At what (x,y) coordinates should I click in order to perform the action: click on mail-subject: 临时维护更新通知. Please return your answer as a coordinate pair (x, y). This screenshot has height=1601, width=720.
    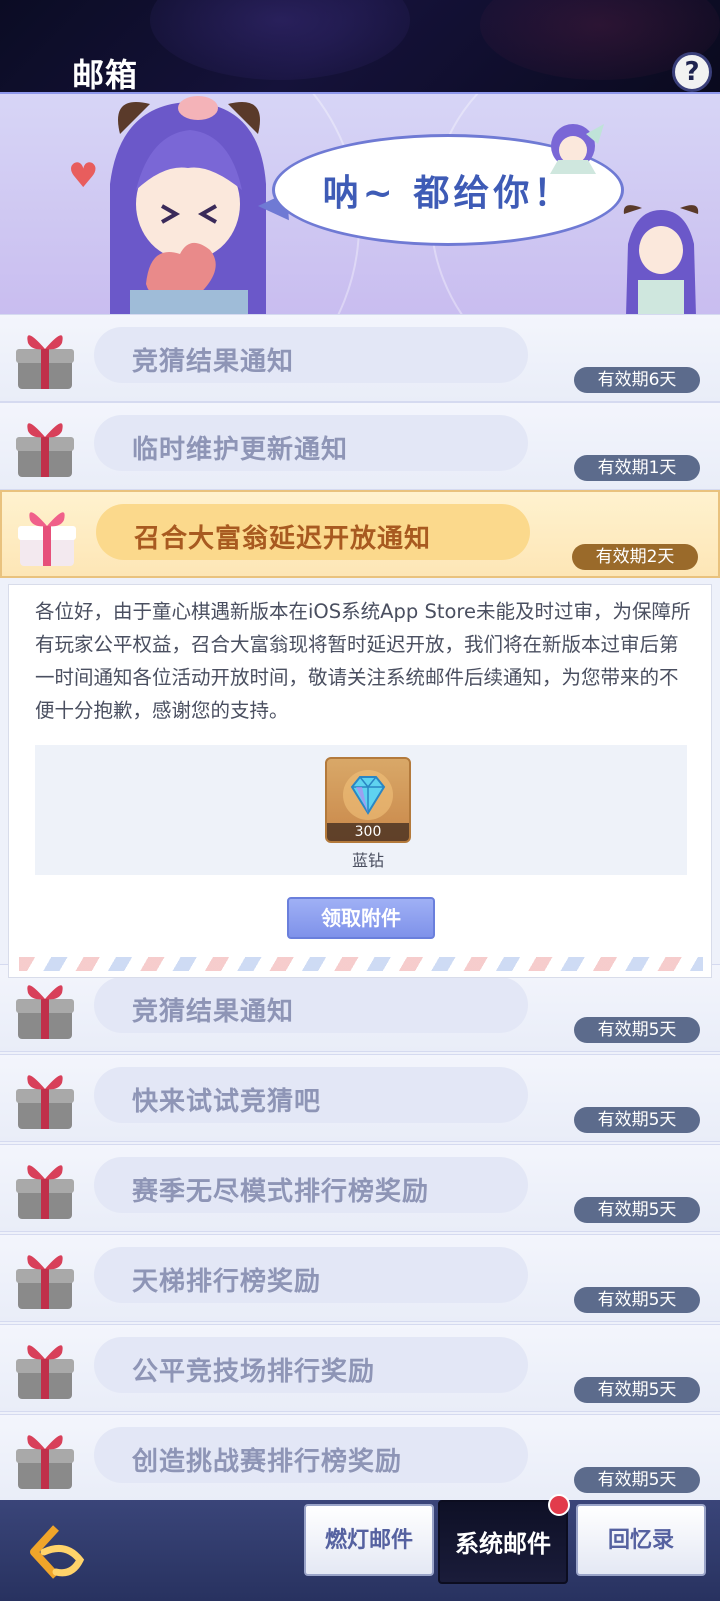
    Looking at the image, I should click on (240, 450).